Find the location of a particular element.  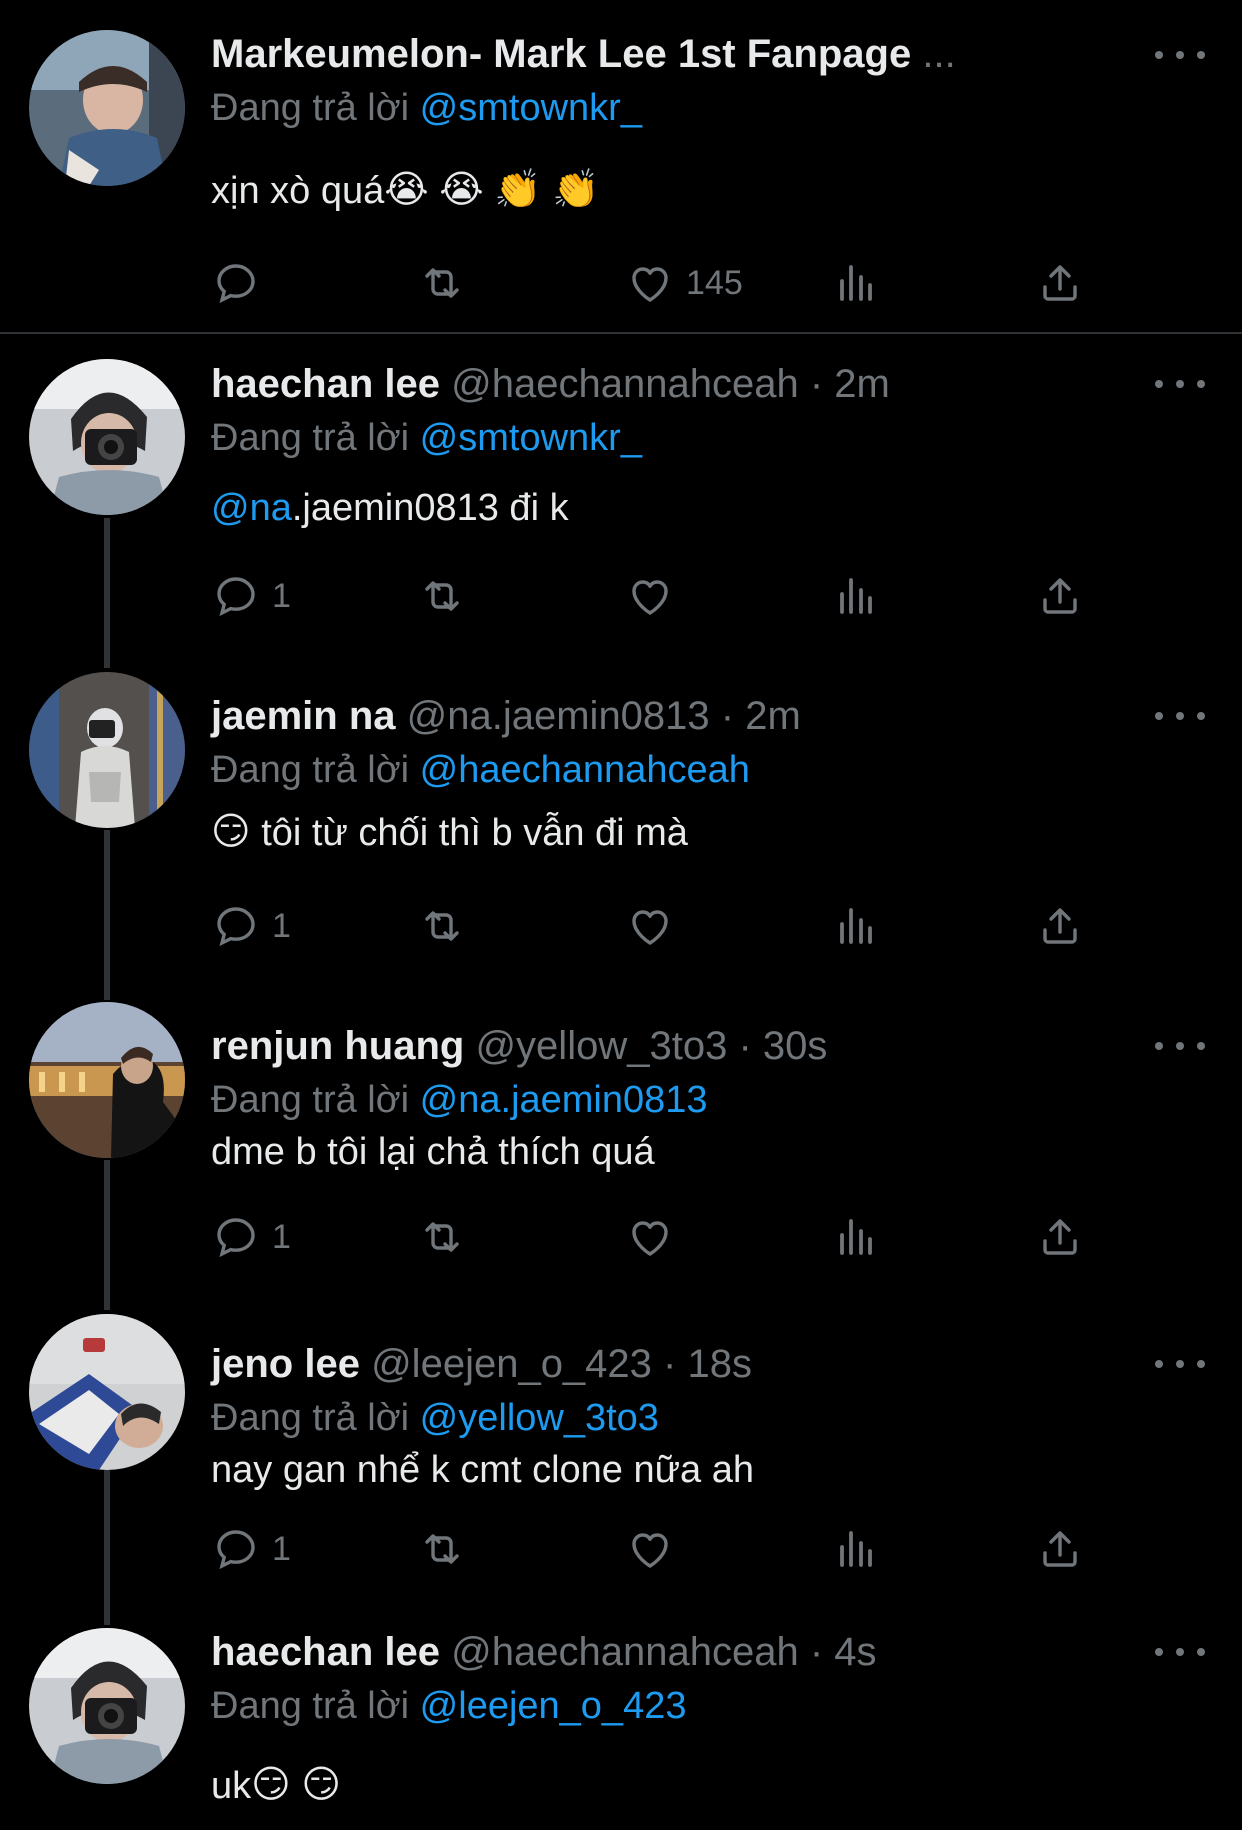

tweet-text: 😏 tôi từ chối thì b vẫn đi mà is located at coordinates (449, 833).